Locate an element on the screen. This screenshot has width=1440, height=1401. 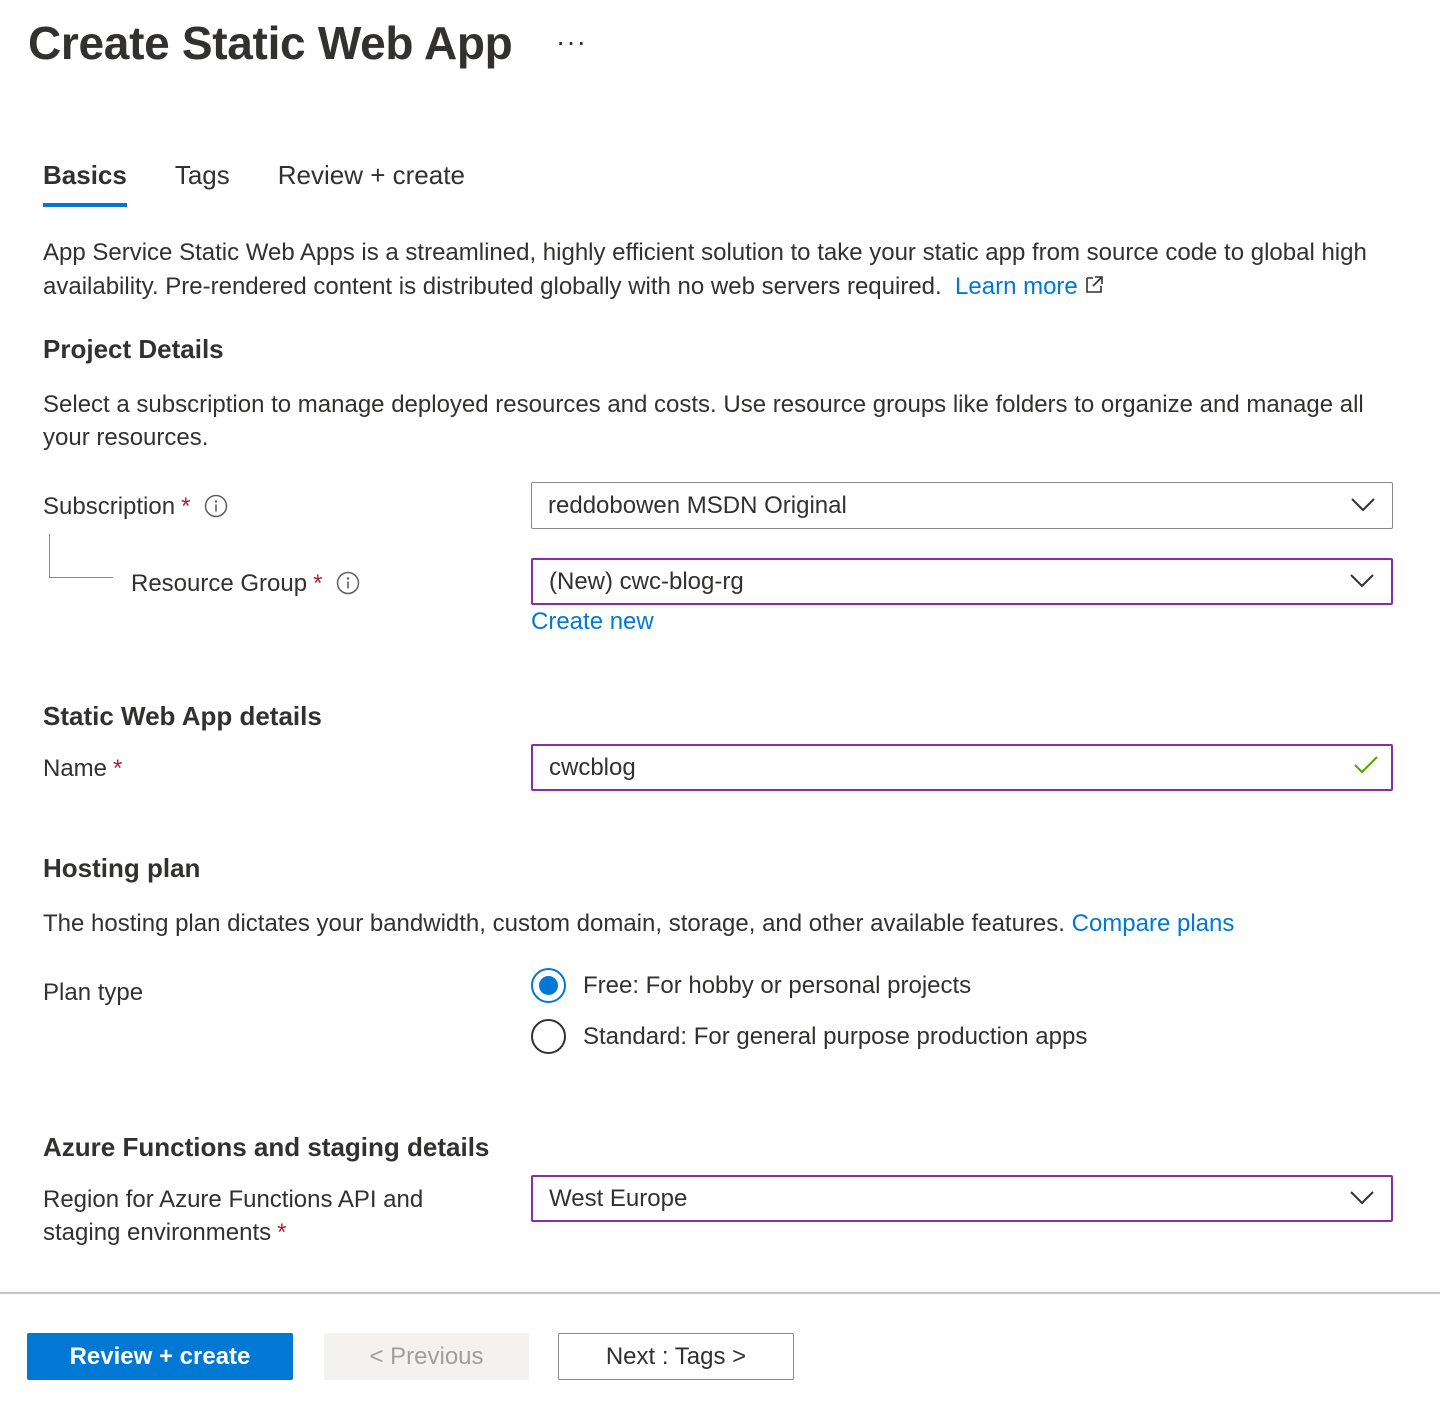
page-title: Create Static Web App is located at coordinates (270, 43).